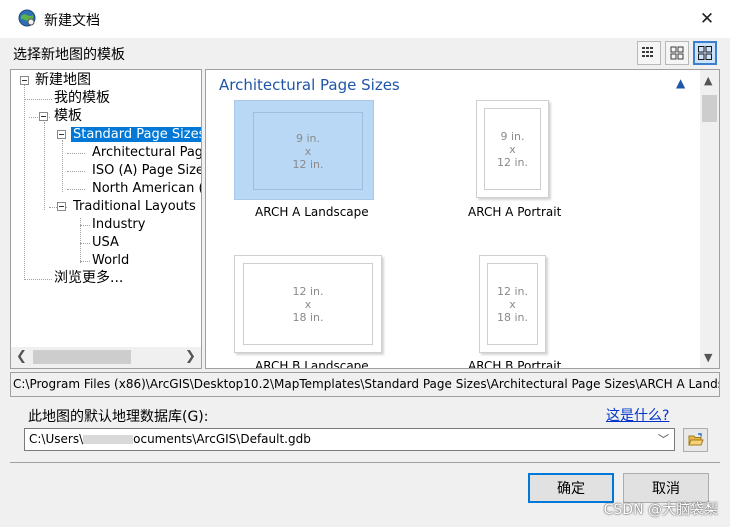  What do you see at coordinates (118, 224) in the screenshot?
I see `tree-item-industry: Industry` at bounding box center [118, 224].